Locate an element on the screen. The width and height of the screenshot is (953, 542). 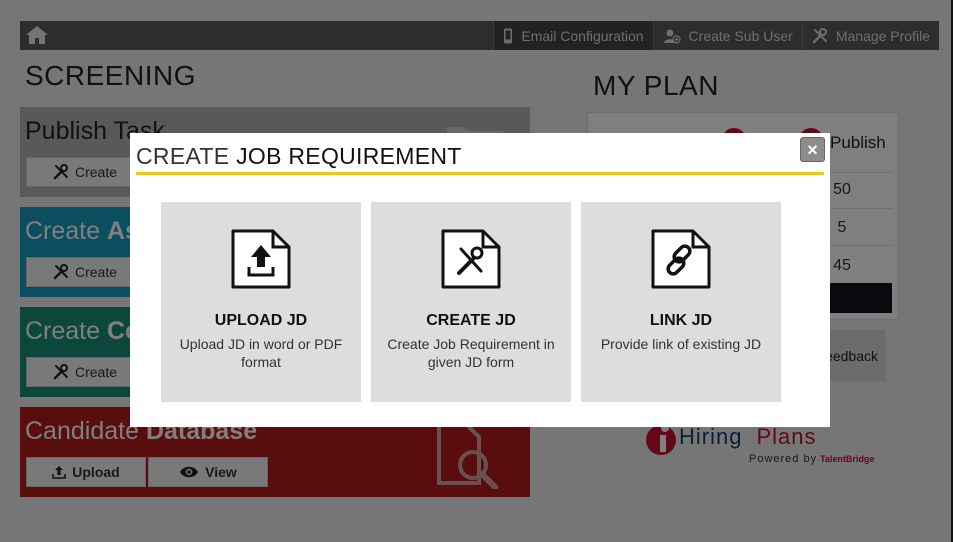
link-file-icon is located at coordinates (681, 259).